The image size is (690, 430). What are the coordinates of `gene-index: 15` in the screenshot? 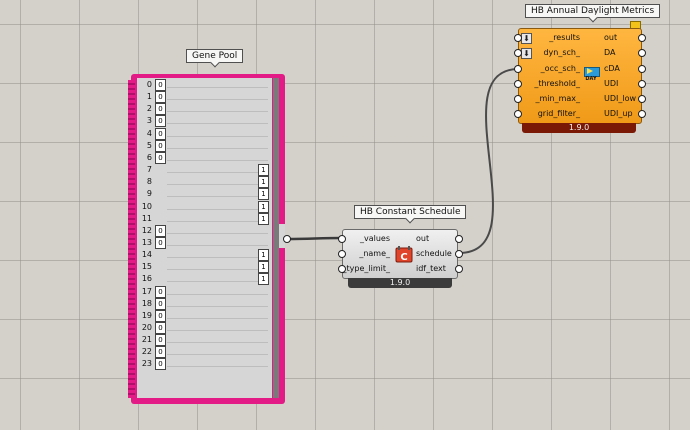 It's located at (146, 267).